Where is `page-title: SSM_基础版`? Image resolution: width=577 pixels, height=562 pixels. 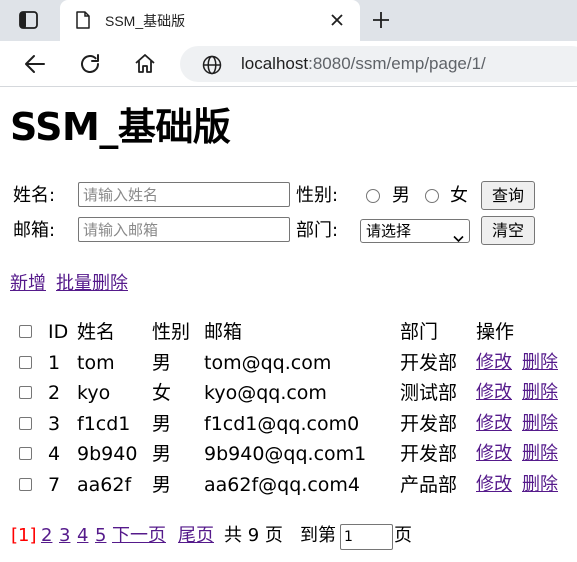 page-title: SSM_基础版 is located at coordinates (120, 127).